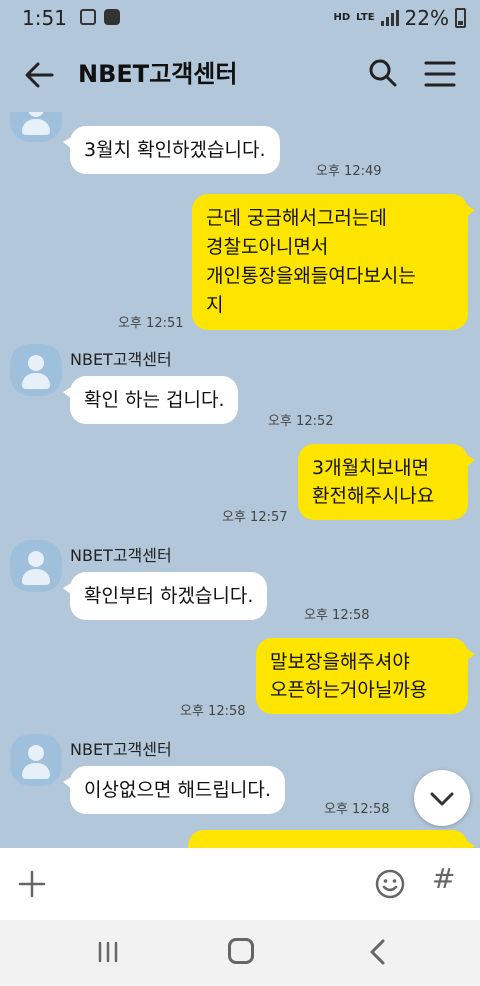 The image size is (480, 986). I want to click on battery-percent: 22%, so click(426, 18).